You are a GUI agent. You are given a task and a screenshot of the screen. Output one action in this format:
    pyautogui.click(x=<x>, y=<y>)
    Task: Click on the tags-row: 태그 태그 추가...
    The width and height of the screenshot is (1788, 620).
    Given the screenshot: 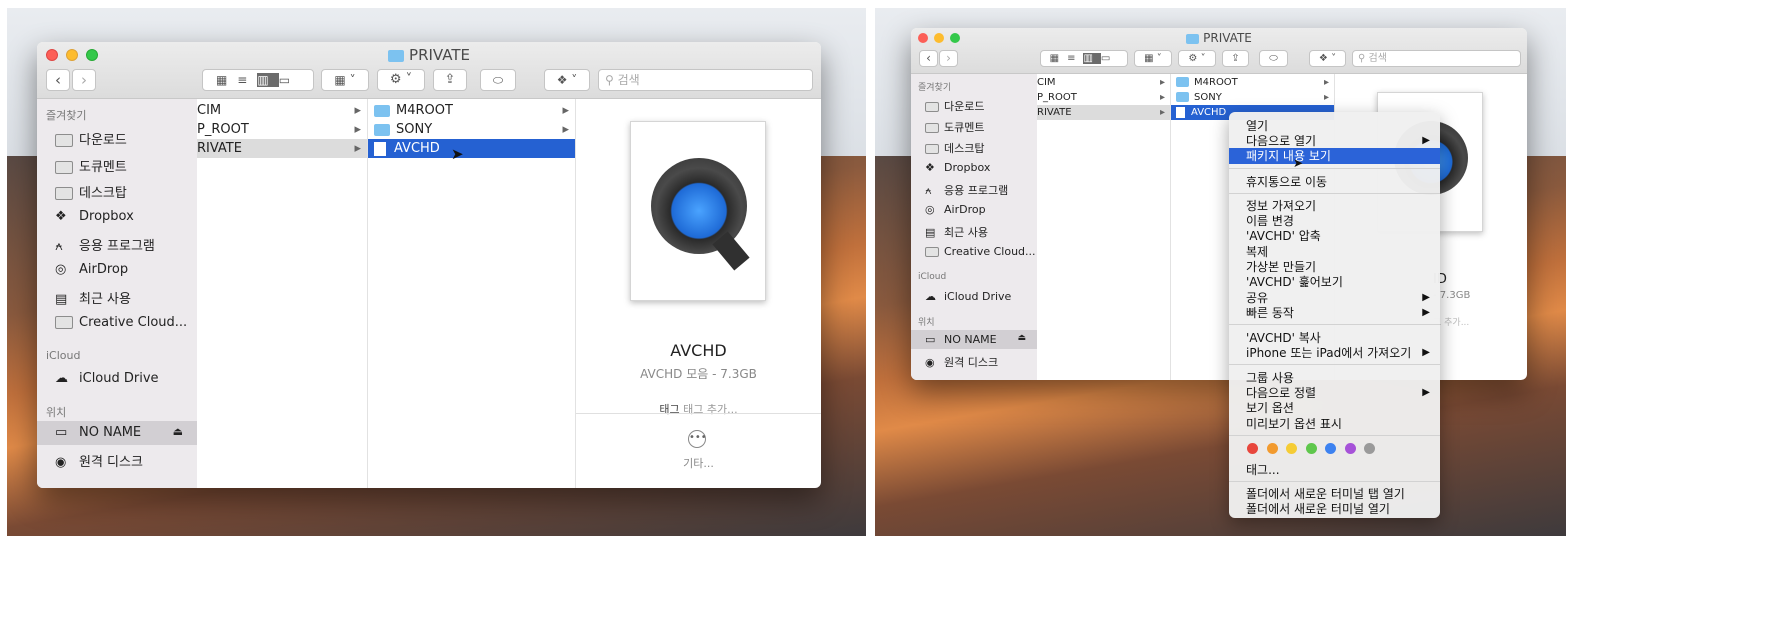 What is the action you would take?
    pyautogui.click(x=698, y=409)
    